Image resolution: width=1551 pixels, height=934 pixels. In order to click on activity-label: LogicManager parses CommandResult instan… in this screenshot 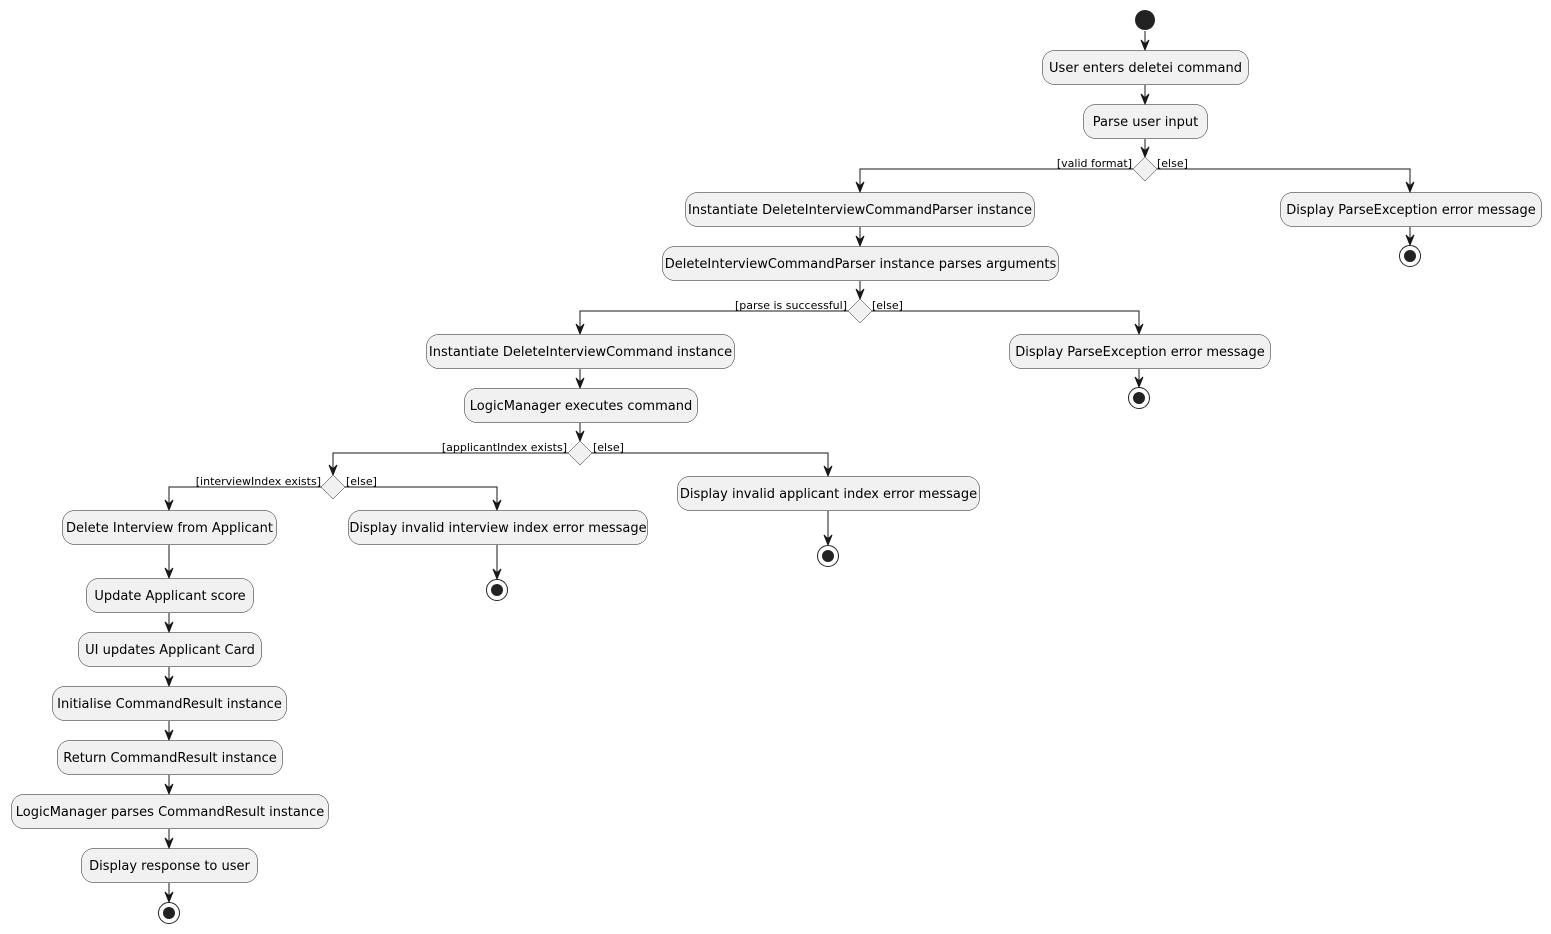, I will do `click(170, 812)`.